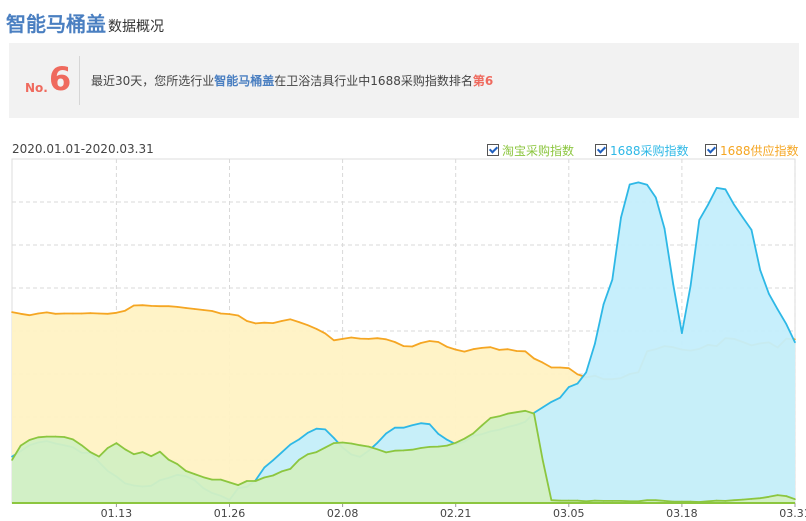  Describe the element at coordinates (117, 513) in the screenshot. I see `x-tick-label: 01.13` at that location.